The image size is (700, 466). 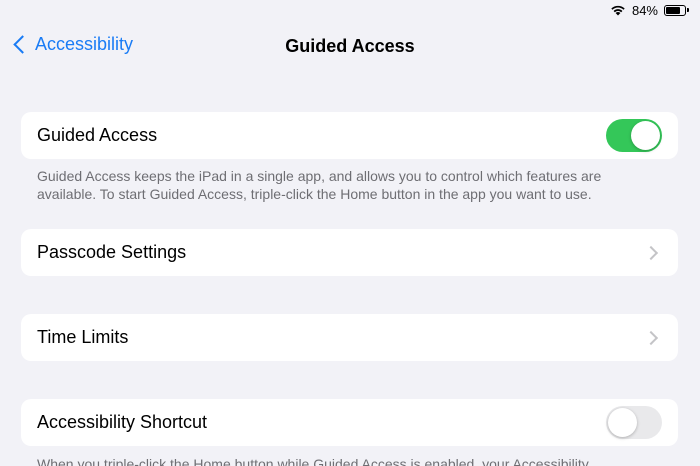 I want to click on guided-access-row: Guided Access, so click(x=349, y=135).